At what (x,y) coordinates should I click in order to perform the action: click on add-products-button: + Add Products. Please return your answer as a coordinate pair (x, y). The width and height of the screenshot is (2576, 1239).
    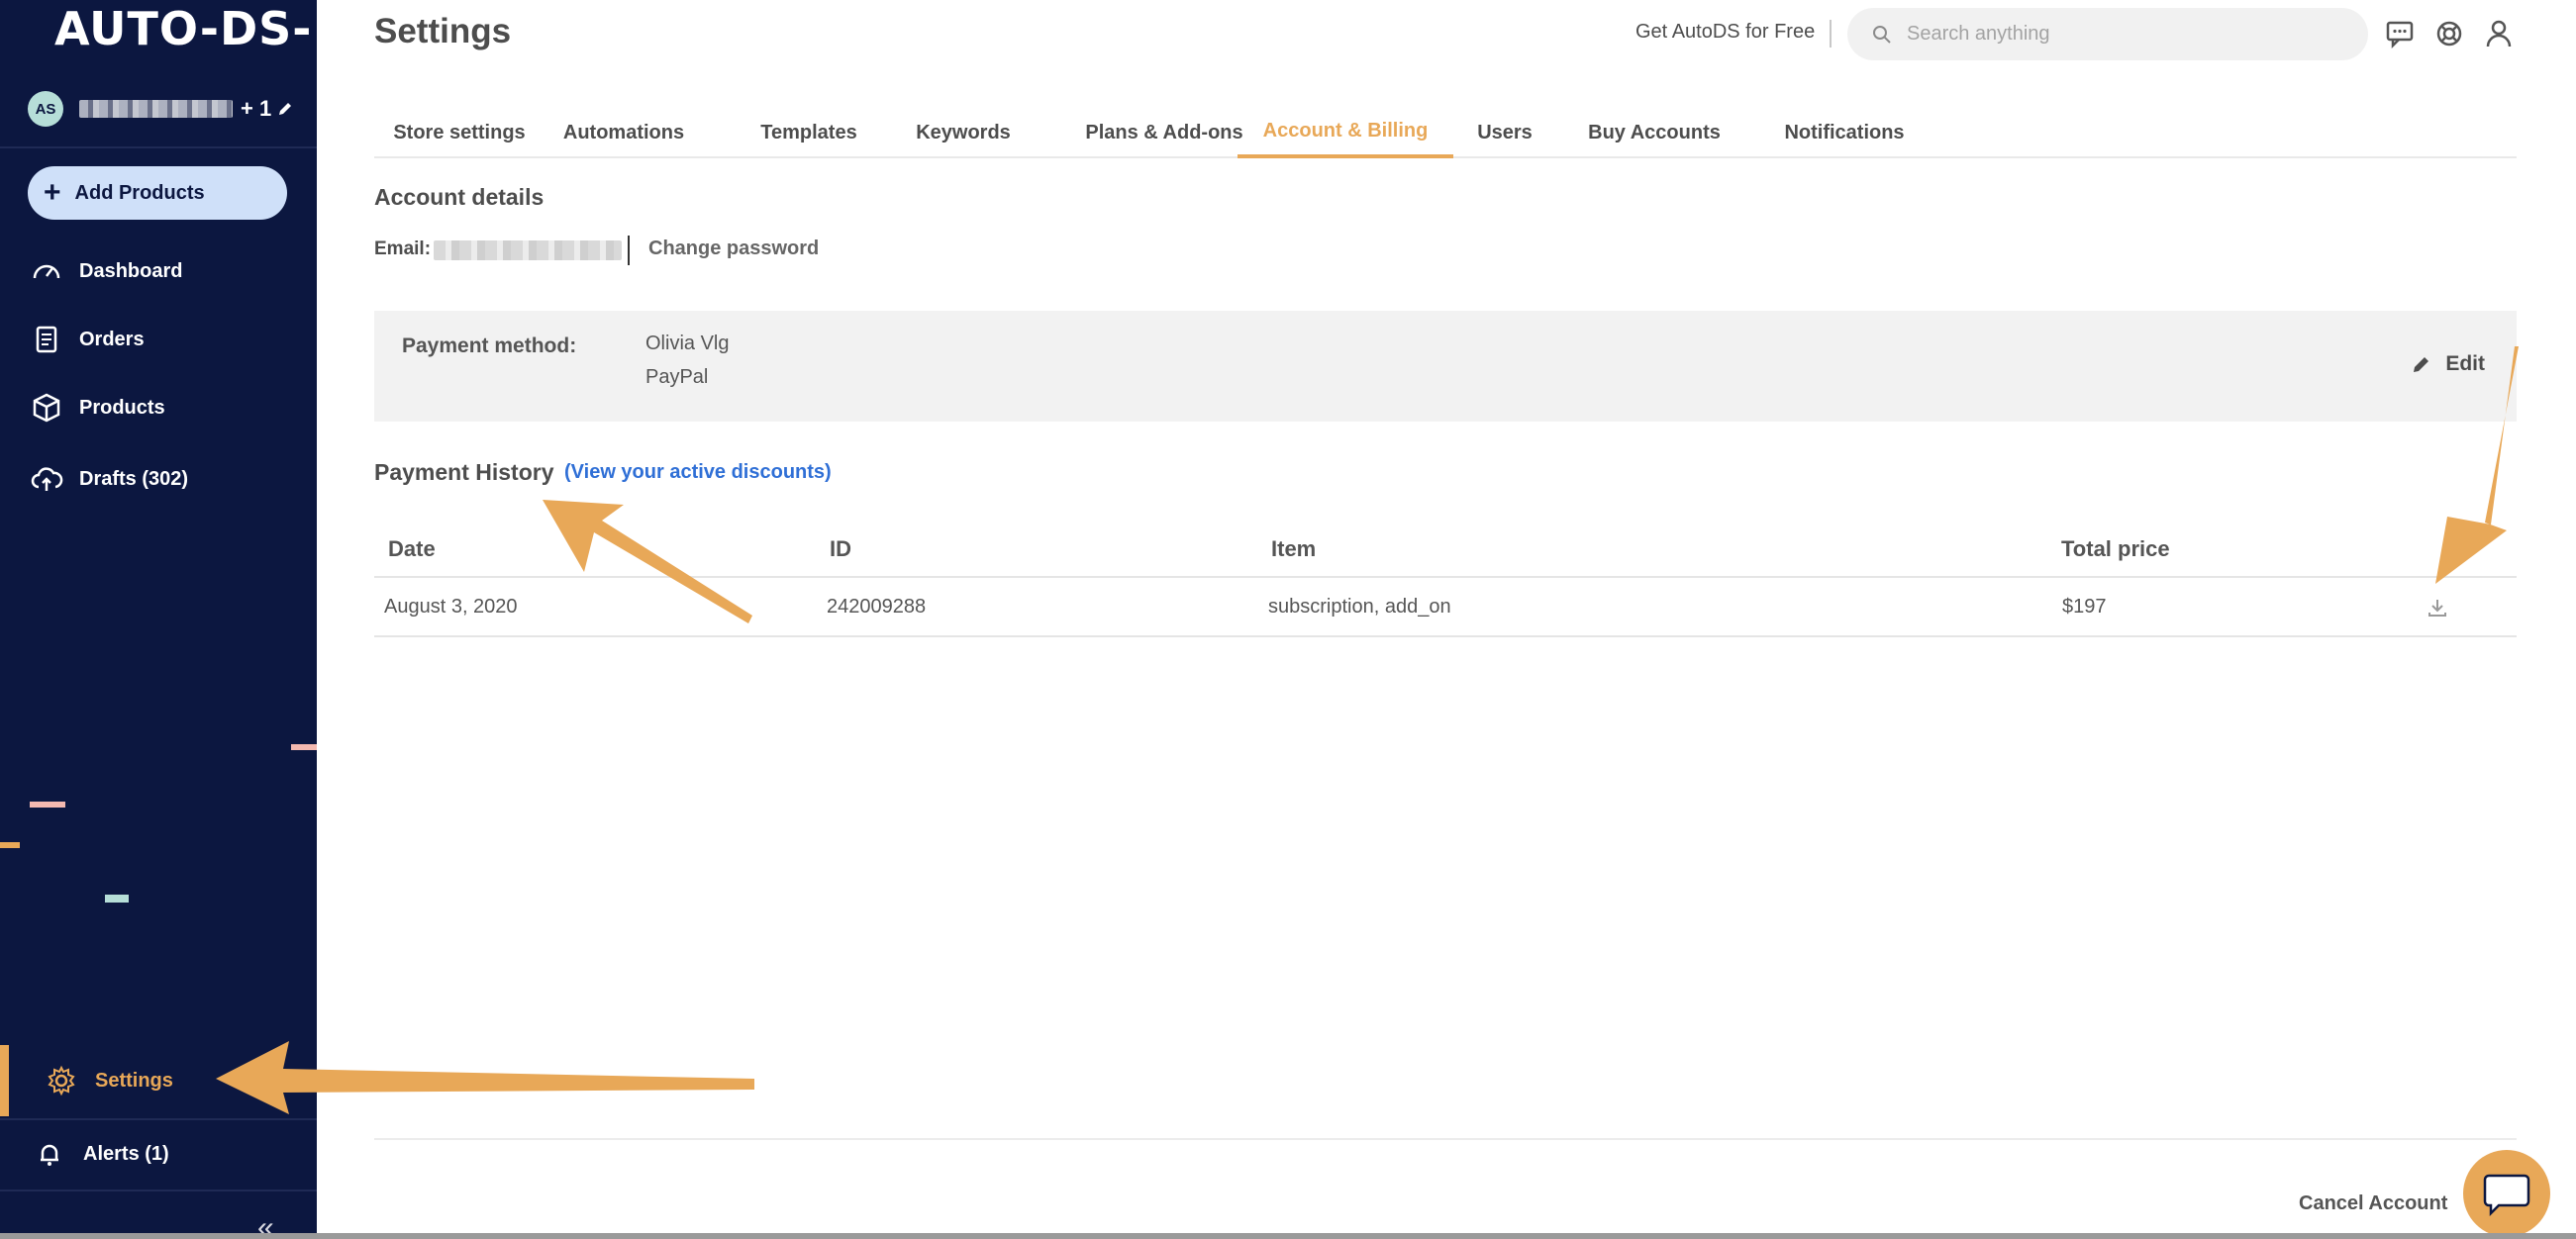
    Looking at the image, I should click on (158, 193).